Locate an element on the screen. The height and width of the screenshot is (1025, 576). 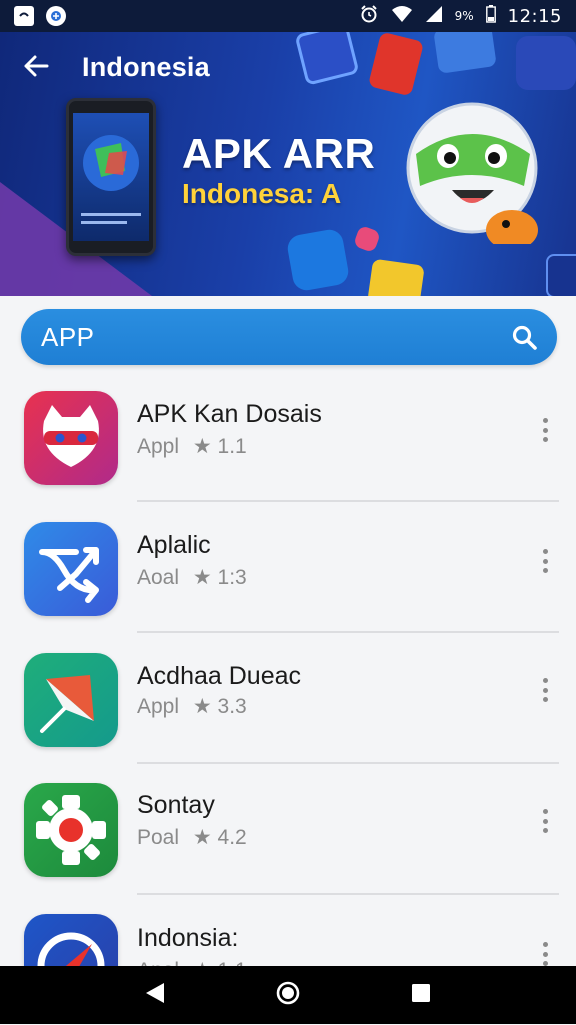
navigation-bar is located at coordinates (288, 995).